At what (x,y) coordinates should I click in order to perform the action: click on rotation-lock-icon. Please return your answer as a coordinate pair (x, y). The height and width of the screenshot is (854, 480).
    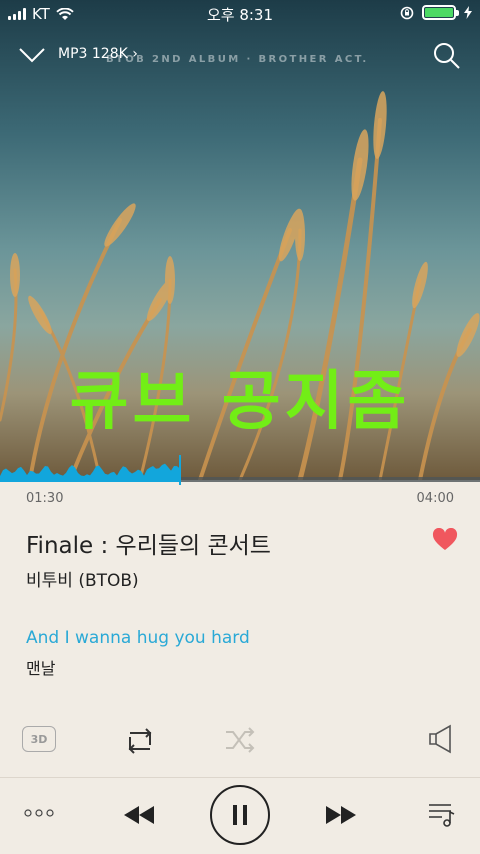
    Looking at the image, I should click on (407, 12).